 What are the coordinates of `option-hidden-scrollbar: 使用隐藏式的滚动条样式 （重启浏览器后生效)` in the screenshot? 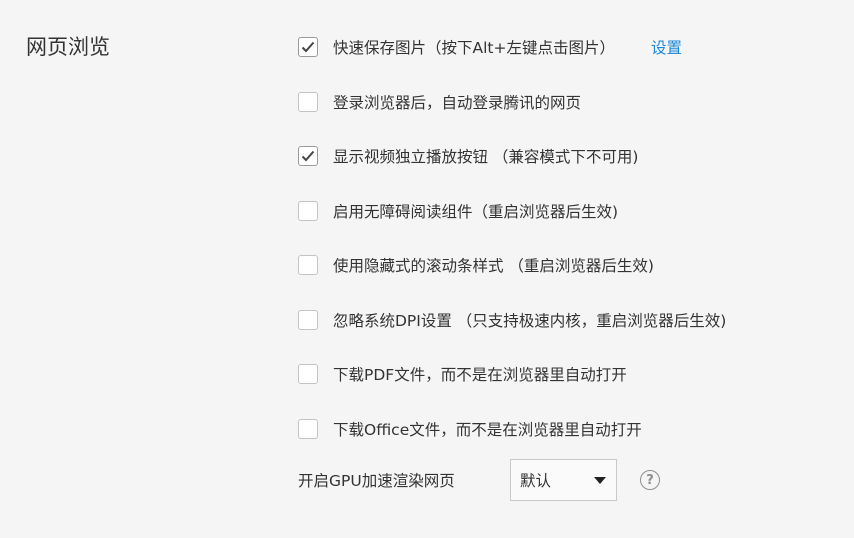 It's located at (573, 265).